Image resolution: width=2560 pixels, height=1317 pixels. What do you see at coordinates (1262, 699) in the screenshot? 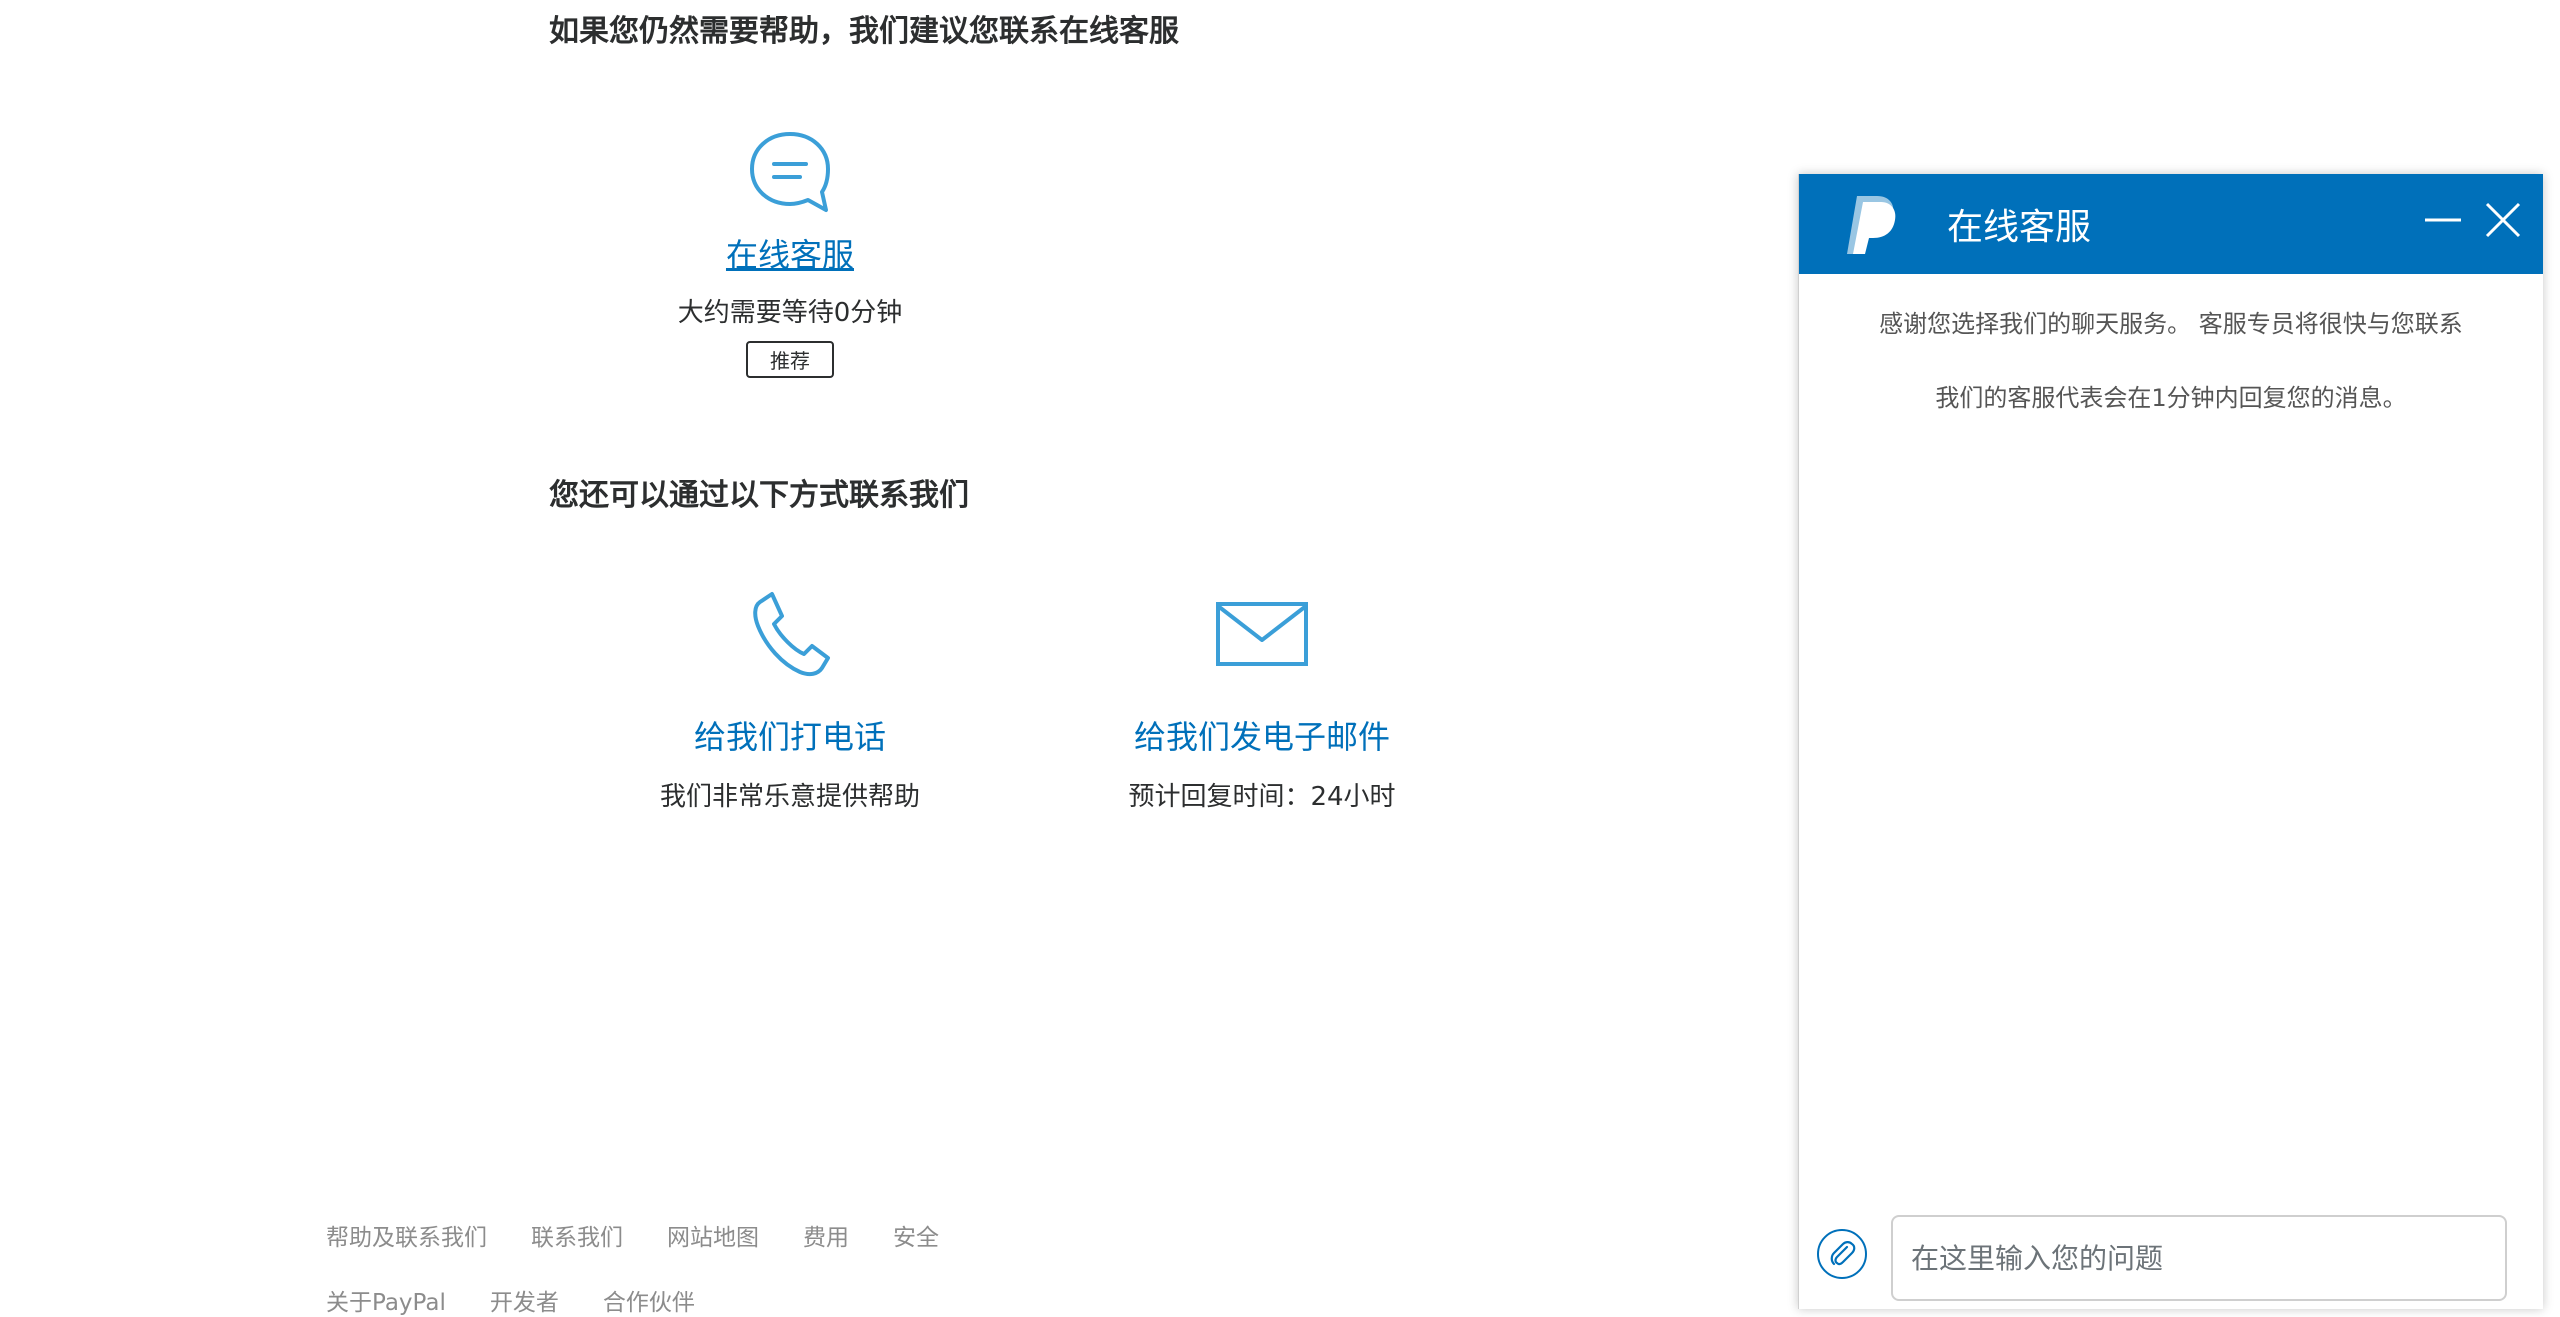
I see `email-us-option: 给我们发电子邮件 预计回复时间：24小时` at bounding box center [1262, 699].